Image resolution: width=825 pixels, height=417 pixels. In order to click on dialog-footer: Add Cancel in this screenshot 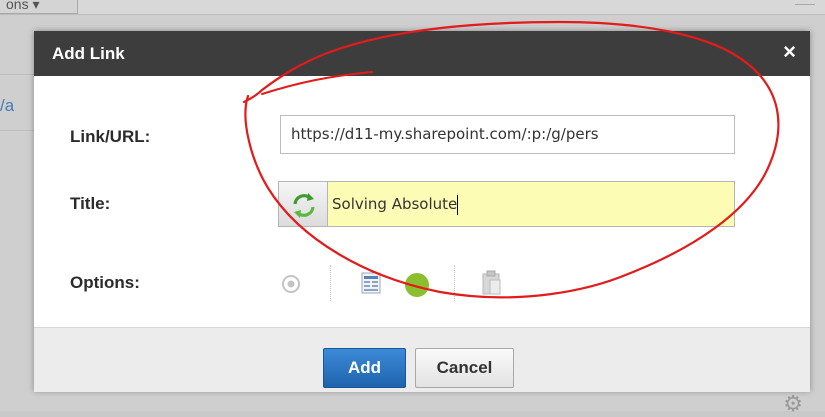, I will do `click(422, 359)`.